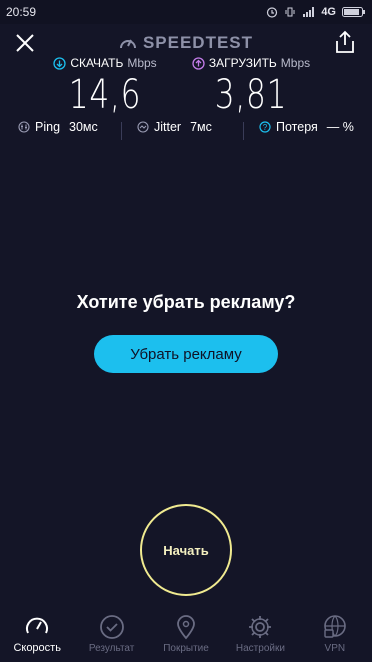 Image resolution: width=372 pixels, height=662 pixels. Describe the element at coordinates (335, 648) in the screenshot. I see `tab-label: VPN` at that location.